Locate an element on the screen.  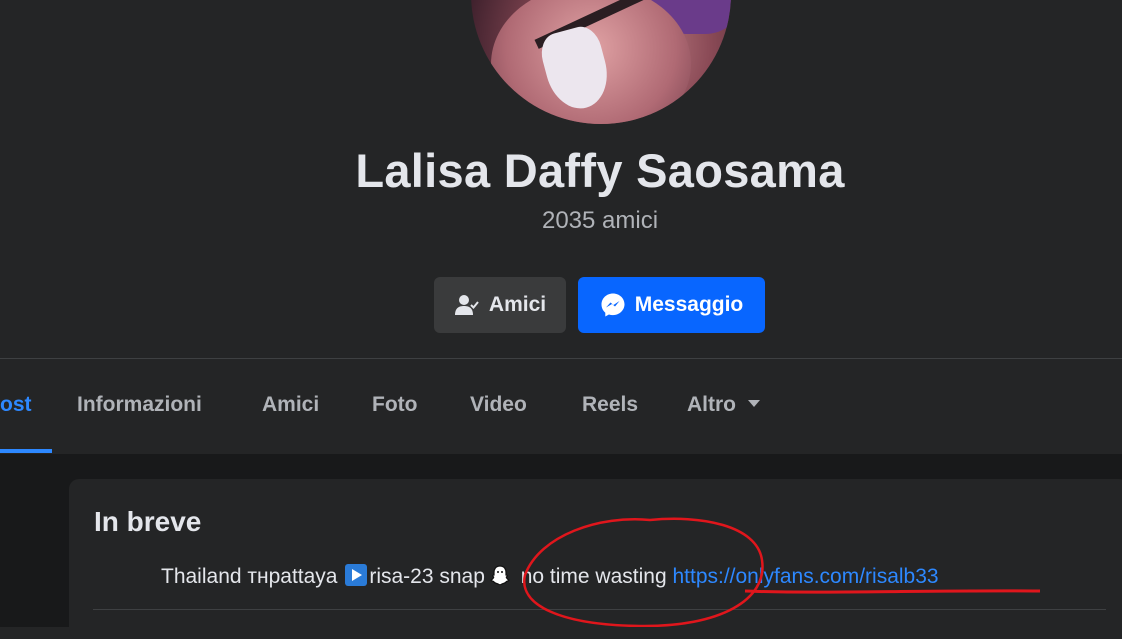
card-divider is located at coordinates (599, 609).